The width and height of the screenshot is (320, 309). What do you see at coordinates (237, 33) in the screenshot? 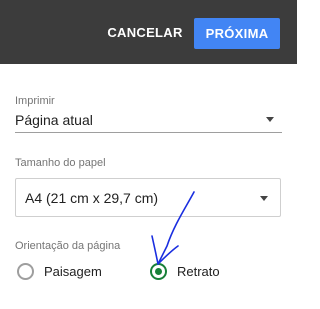
I see `next-button: PRÓXIMA` at bounding box center [237, 33].